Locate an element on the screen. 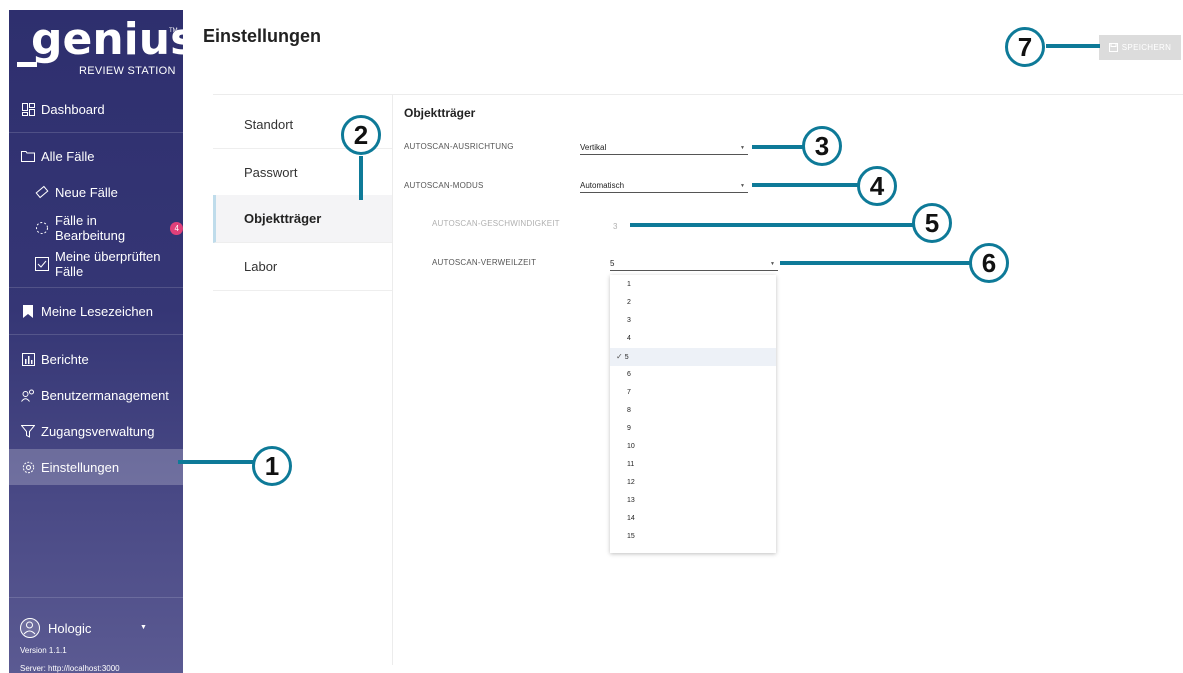 The width and height of the screenshot is (1183, 673). save-label: SPEICHERN is located at coordinates (1146, 47).